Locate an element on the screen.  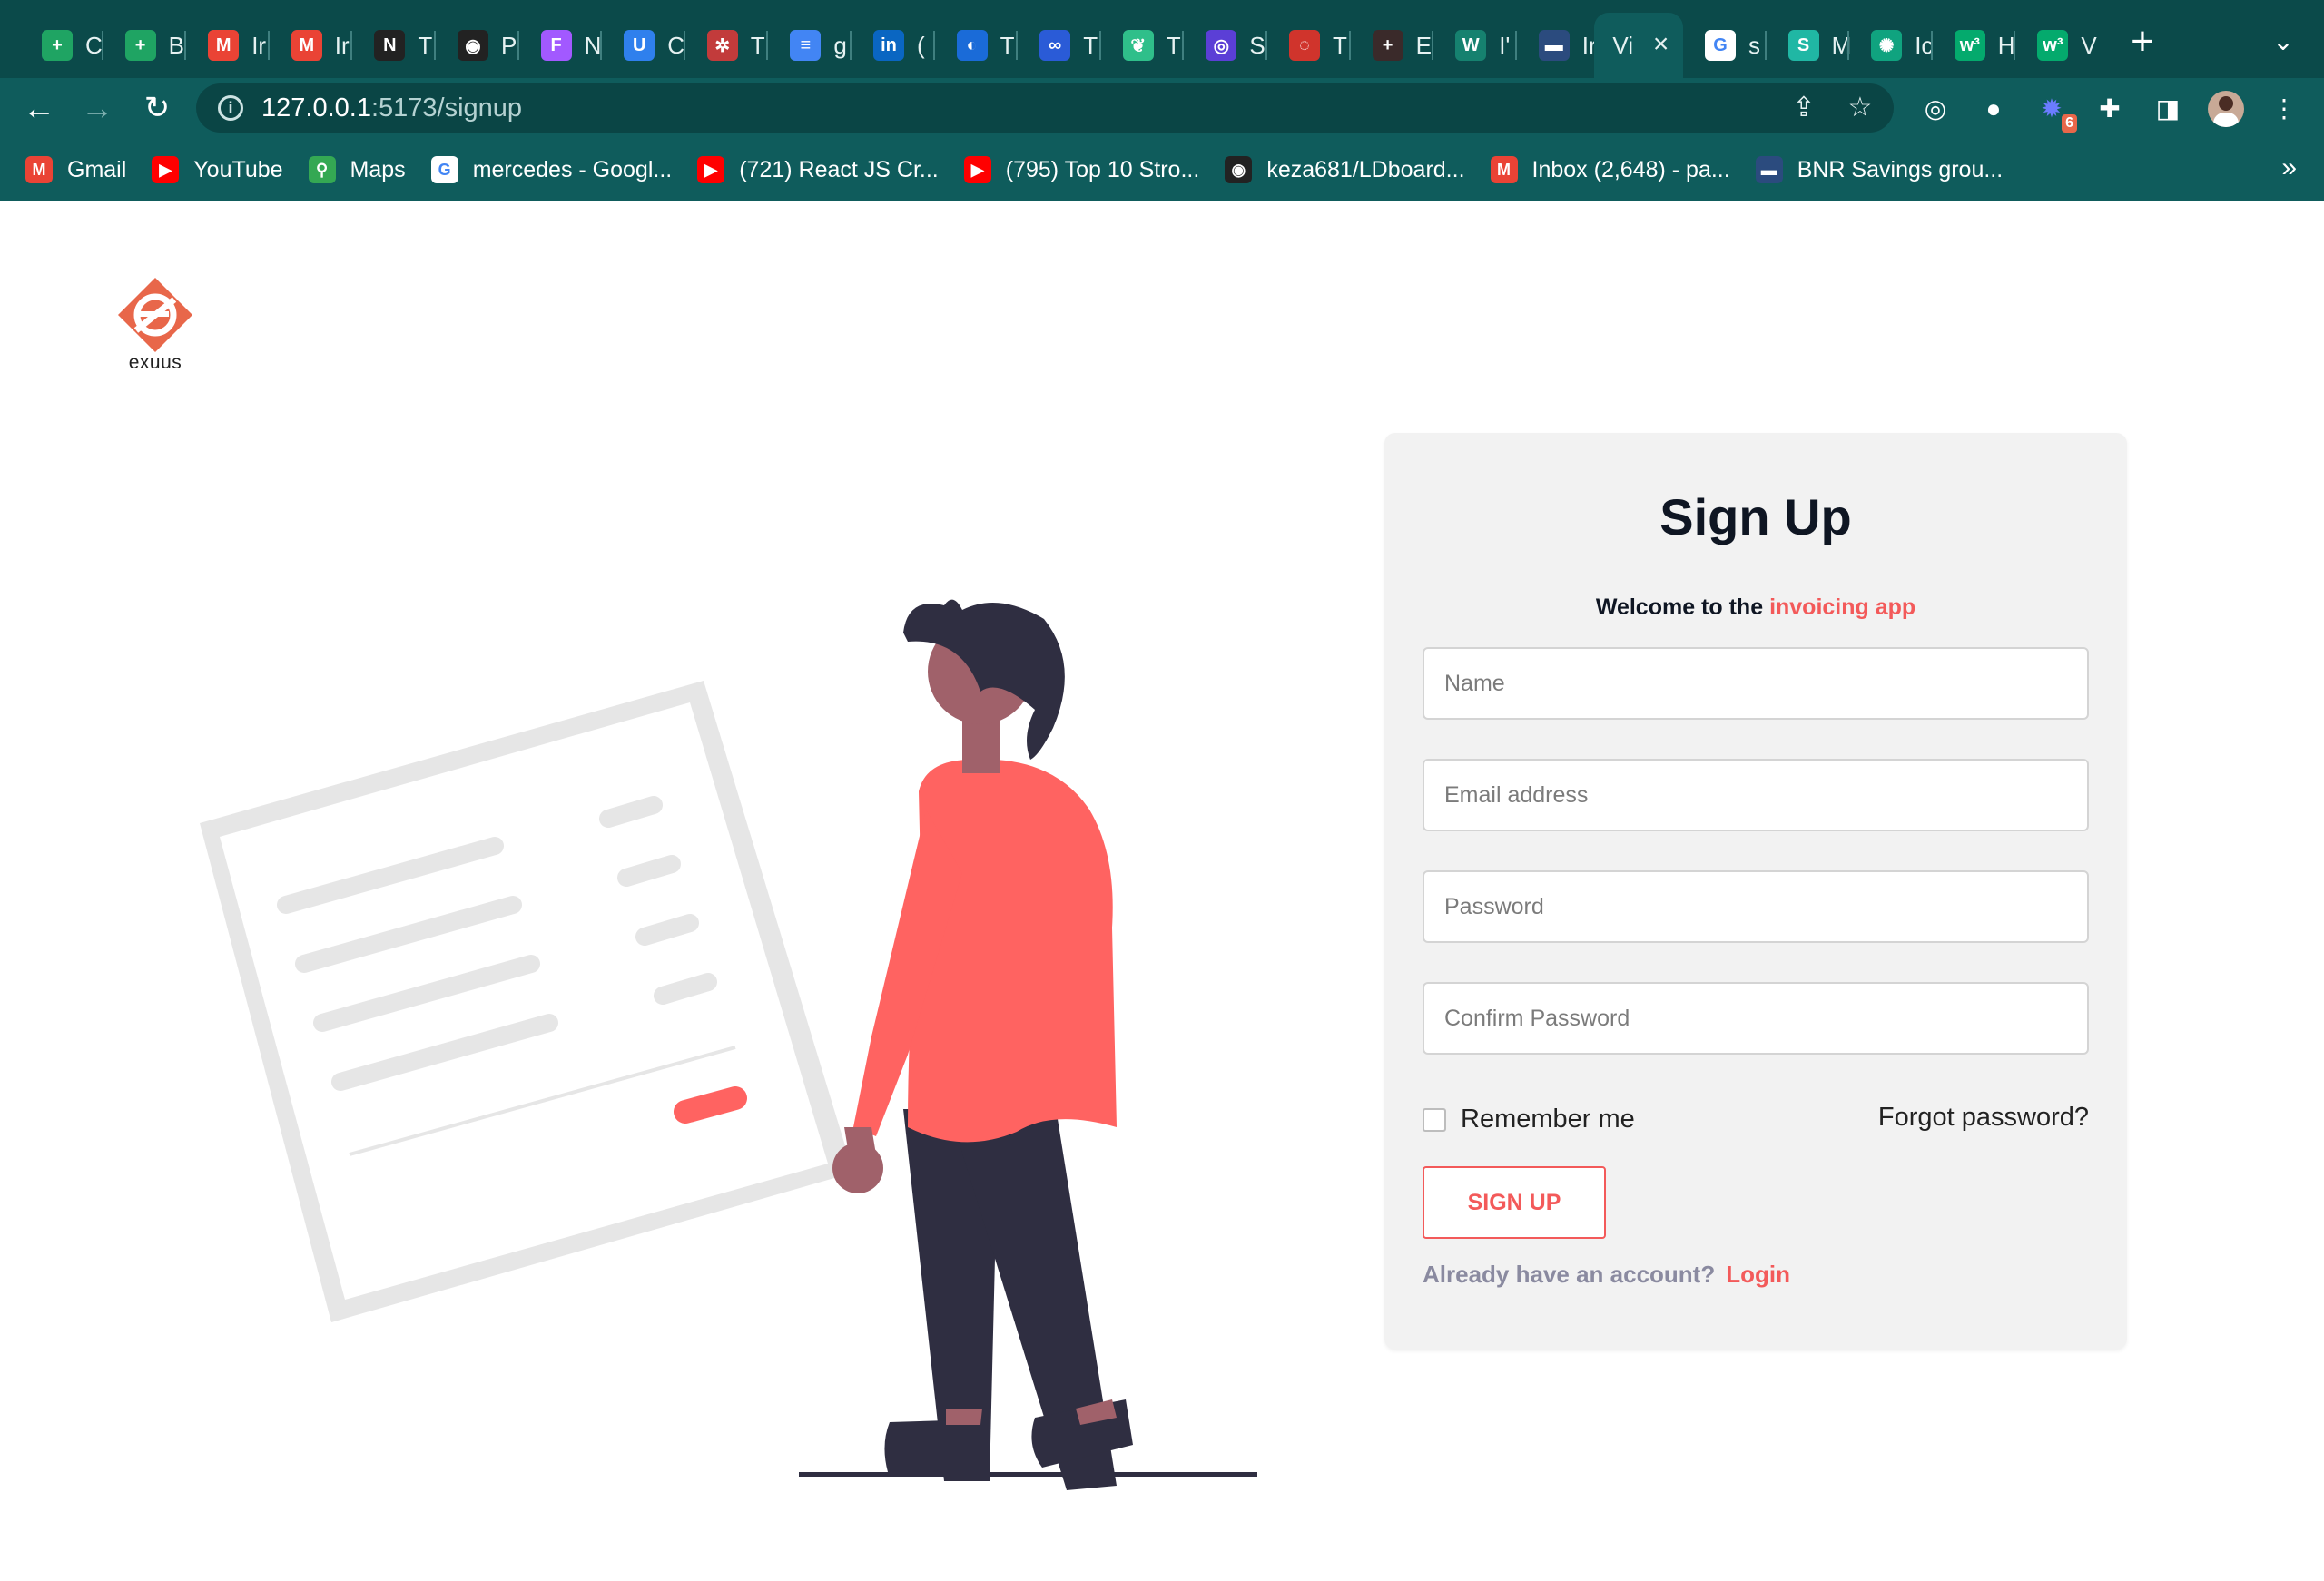
remember-me: Remember me is located at coordinates (1529, 1119).